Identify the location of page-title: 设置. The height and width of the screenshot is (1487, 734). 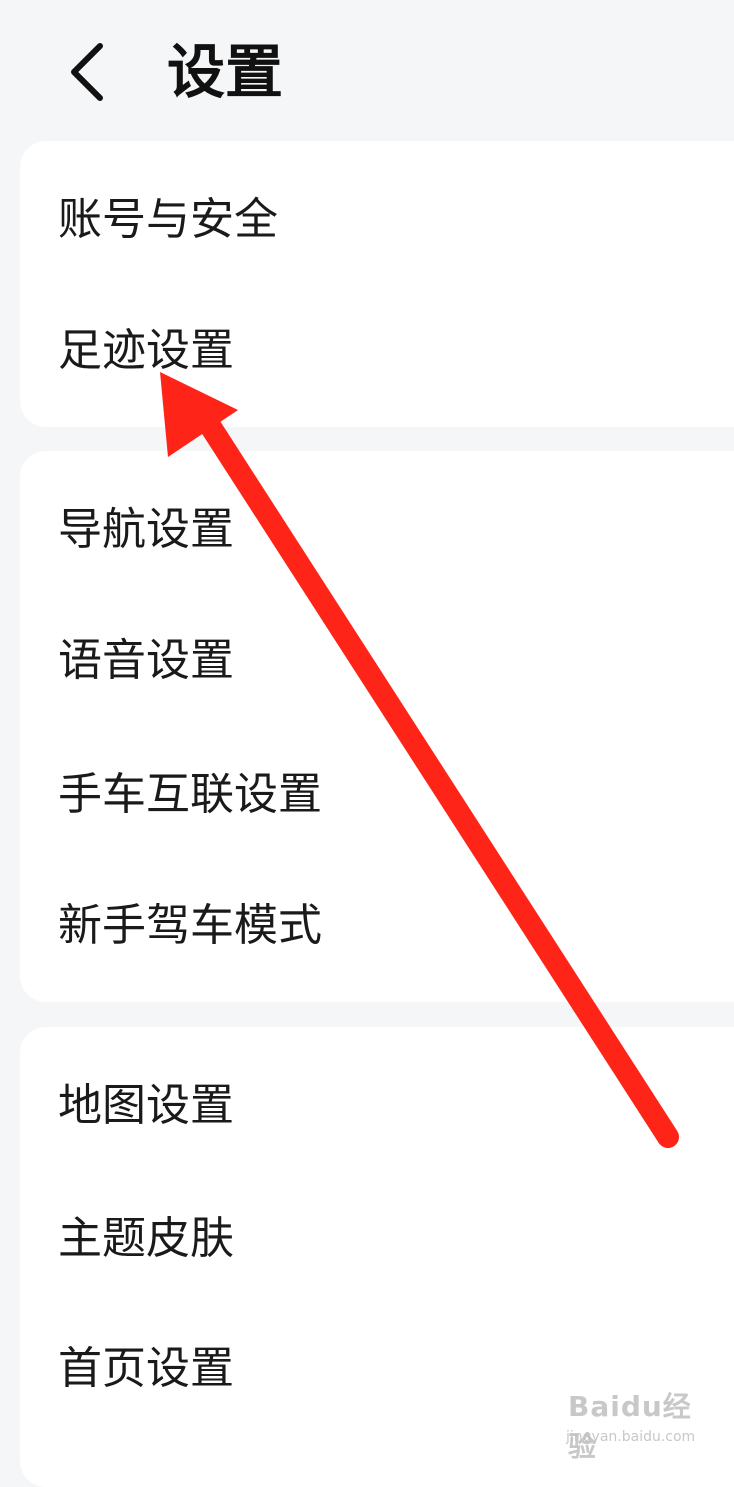
(225, 72).